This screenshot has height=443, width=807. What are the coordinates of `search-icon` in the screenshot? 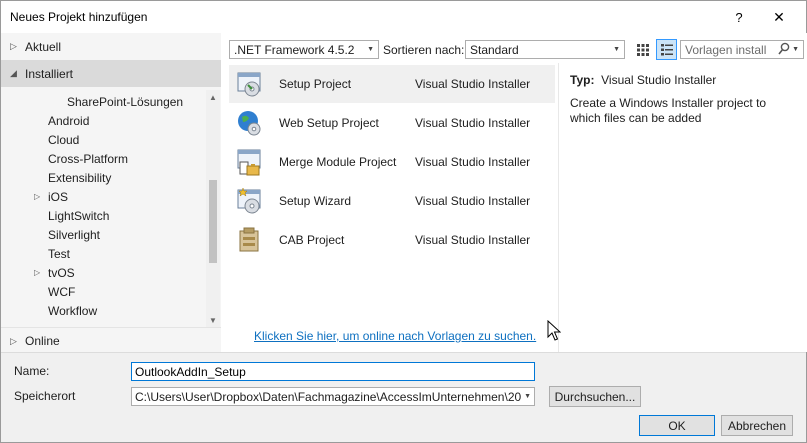 It's located at (784, 48).